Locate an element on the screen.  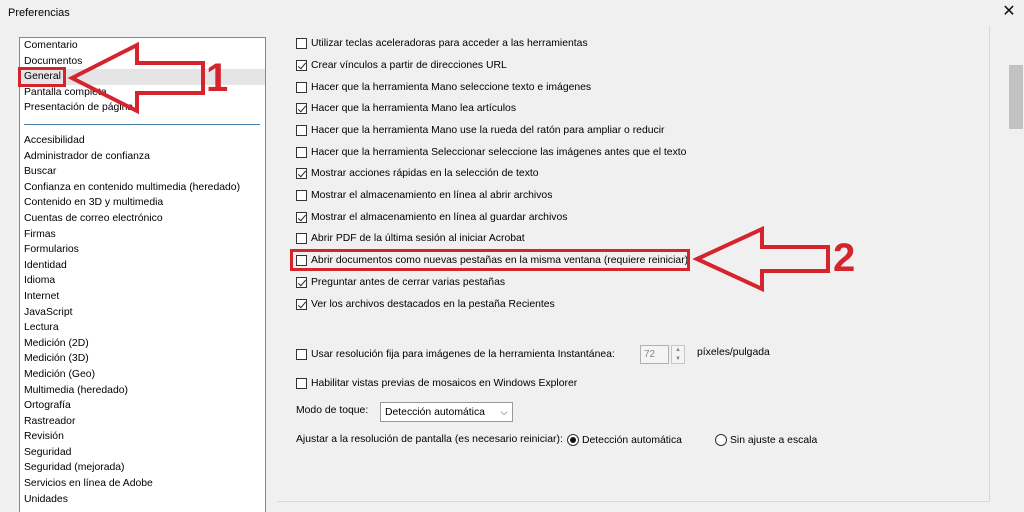
annotation-number-1: 1 is located at coordinates (217, 78).